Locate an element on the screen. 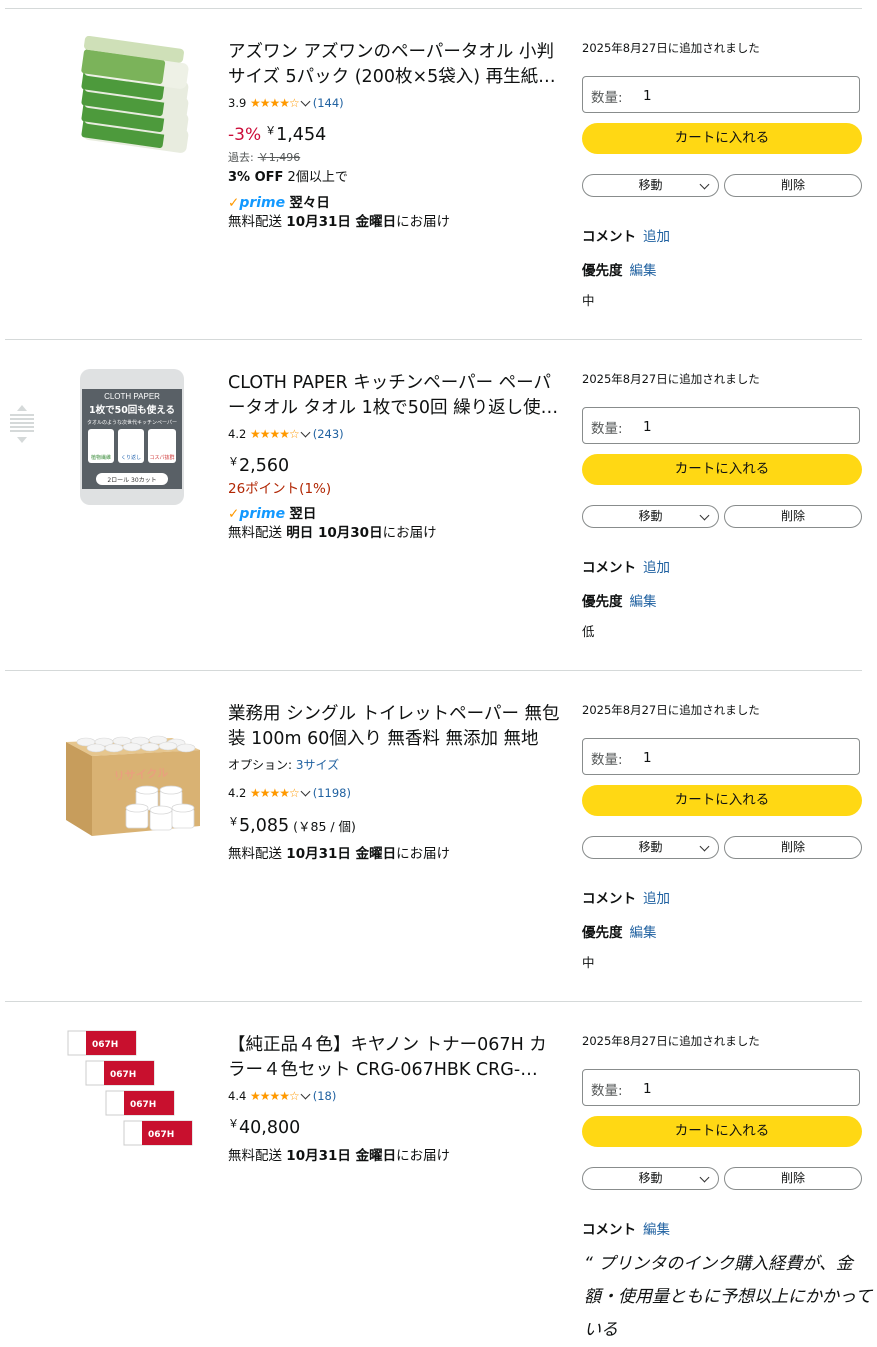  thumb-brand: CLOTH PAPER is located at coordinates (132, 396).